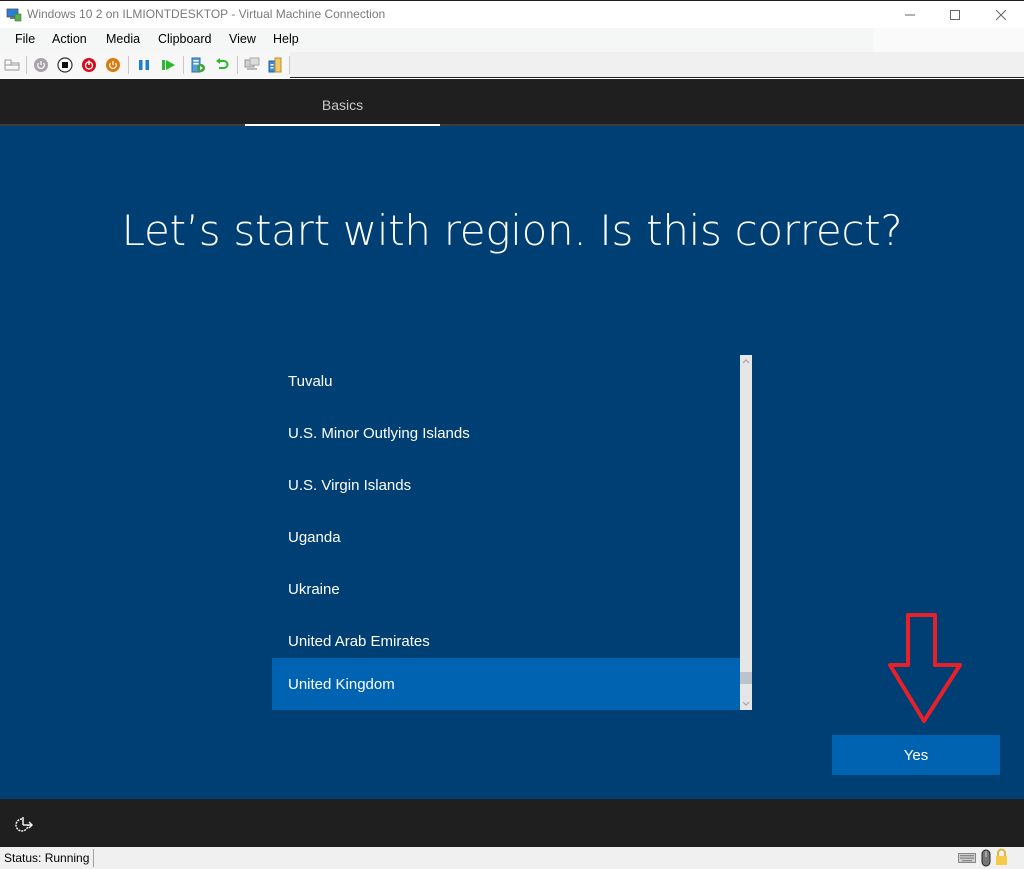 This screenshot has width=1024, height=869. I want to click on scroll-thumb, so click(746, 678).